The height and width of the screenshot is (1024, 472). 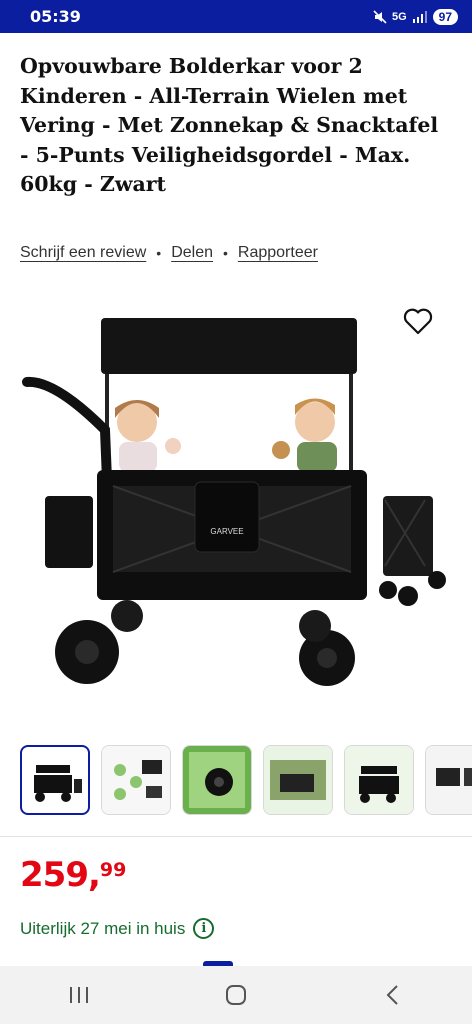 I want to click on thumbnail-strip, so click(x=246, y=780).